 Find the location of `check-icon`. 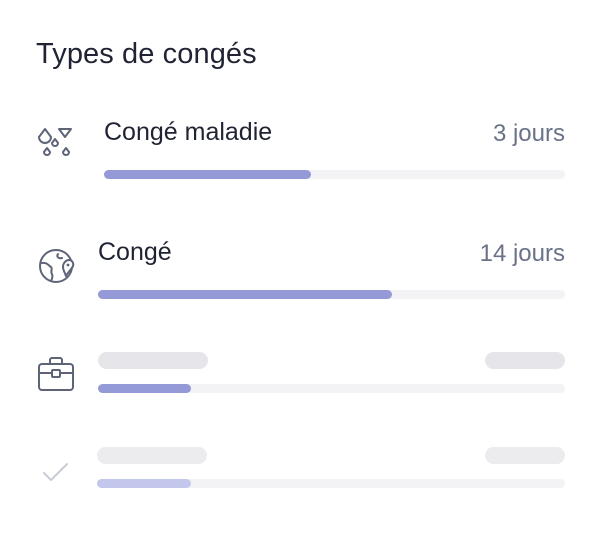

check-icon is located at coordinates (56, 472).